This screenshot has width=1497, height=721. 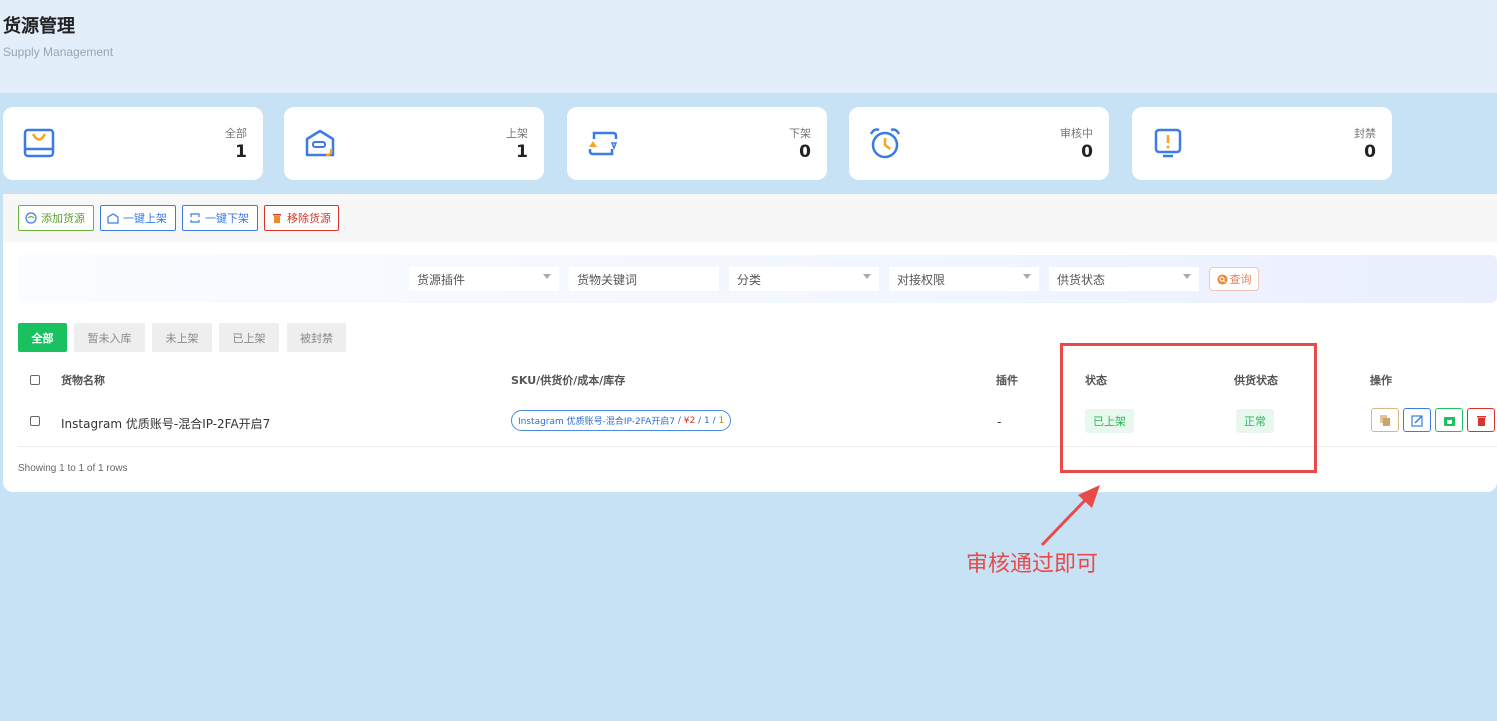 I want to click on select-all-checkbox, so click(x=35, y=380).